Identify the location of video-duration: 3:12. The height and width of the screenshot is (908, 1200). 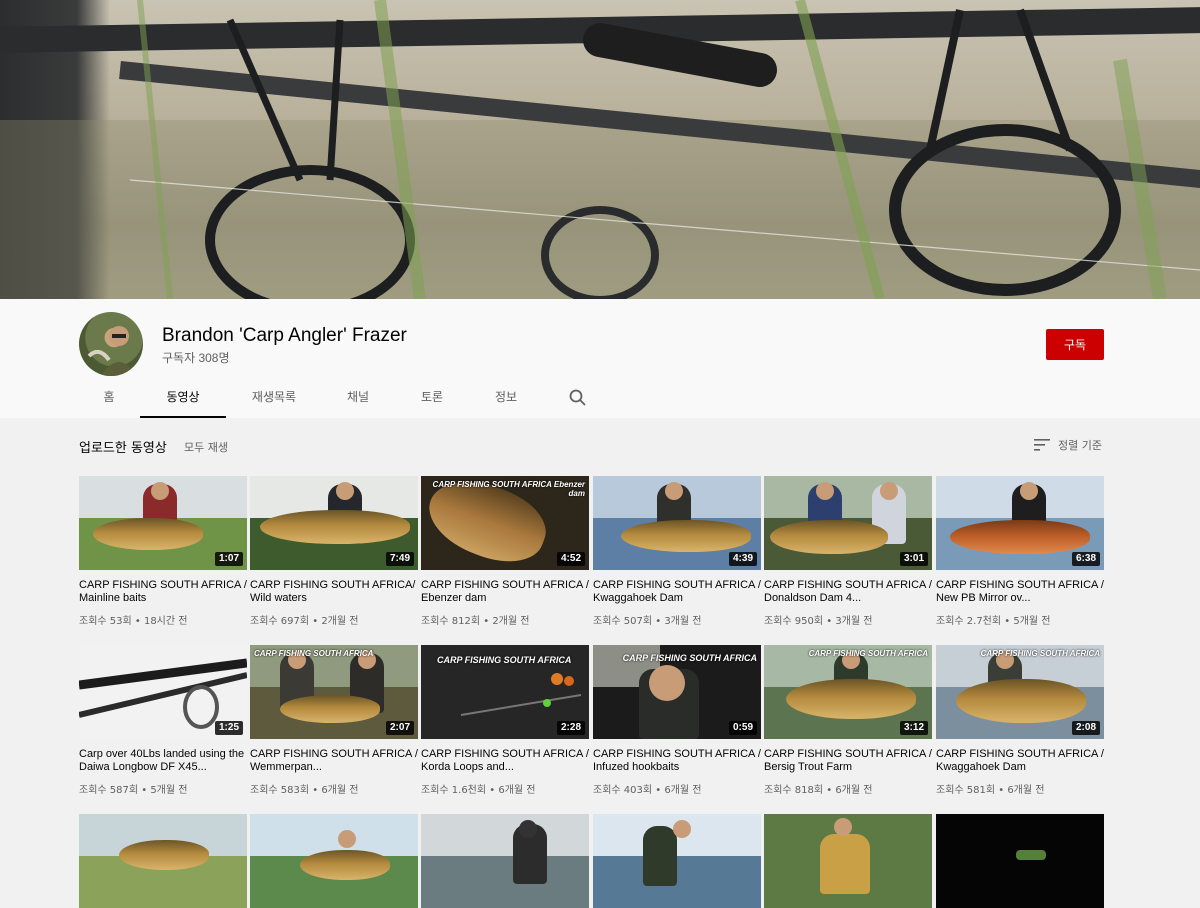
(913, 728).